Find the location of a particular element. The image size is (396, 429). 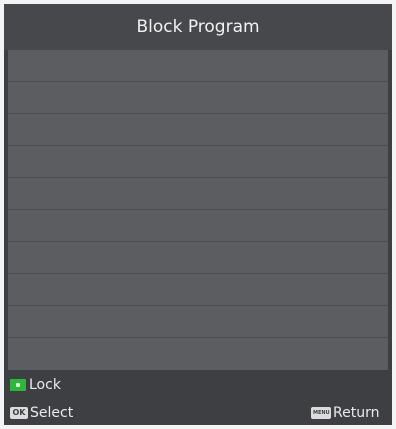

lock-hint: Lock is located at coordinates (35, 385).